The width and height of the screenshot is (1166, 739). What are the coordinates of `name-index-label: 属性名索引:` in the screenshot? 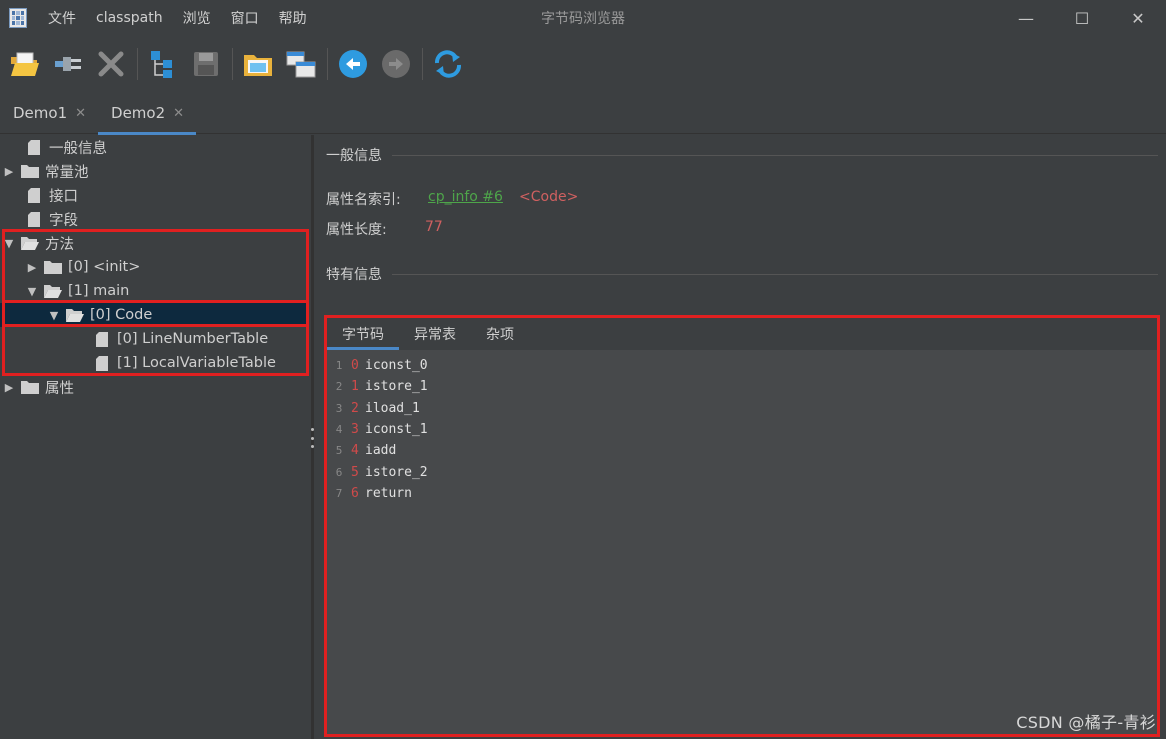 It's located at (363, 200).